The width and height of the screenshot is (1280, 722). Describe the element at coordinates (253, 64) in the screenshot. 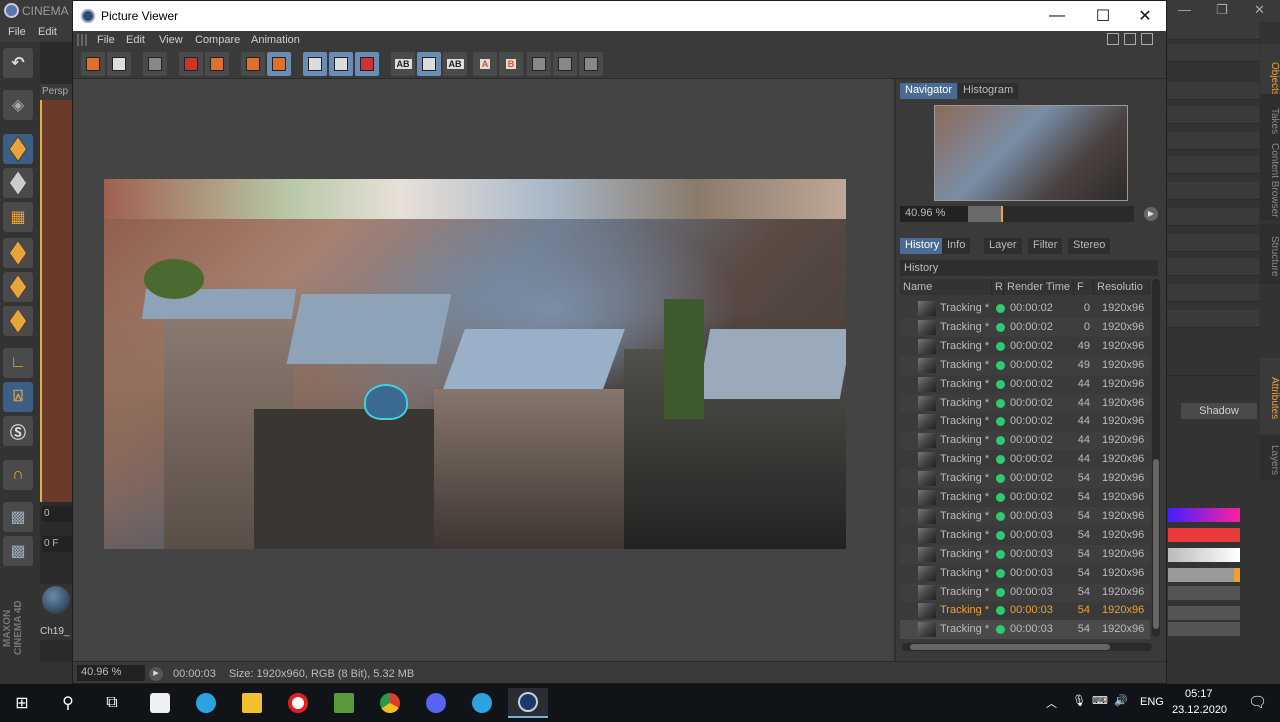

I see `stop-render-button` at that location.